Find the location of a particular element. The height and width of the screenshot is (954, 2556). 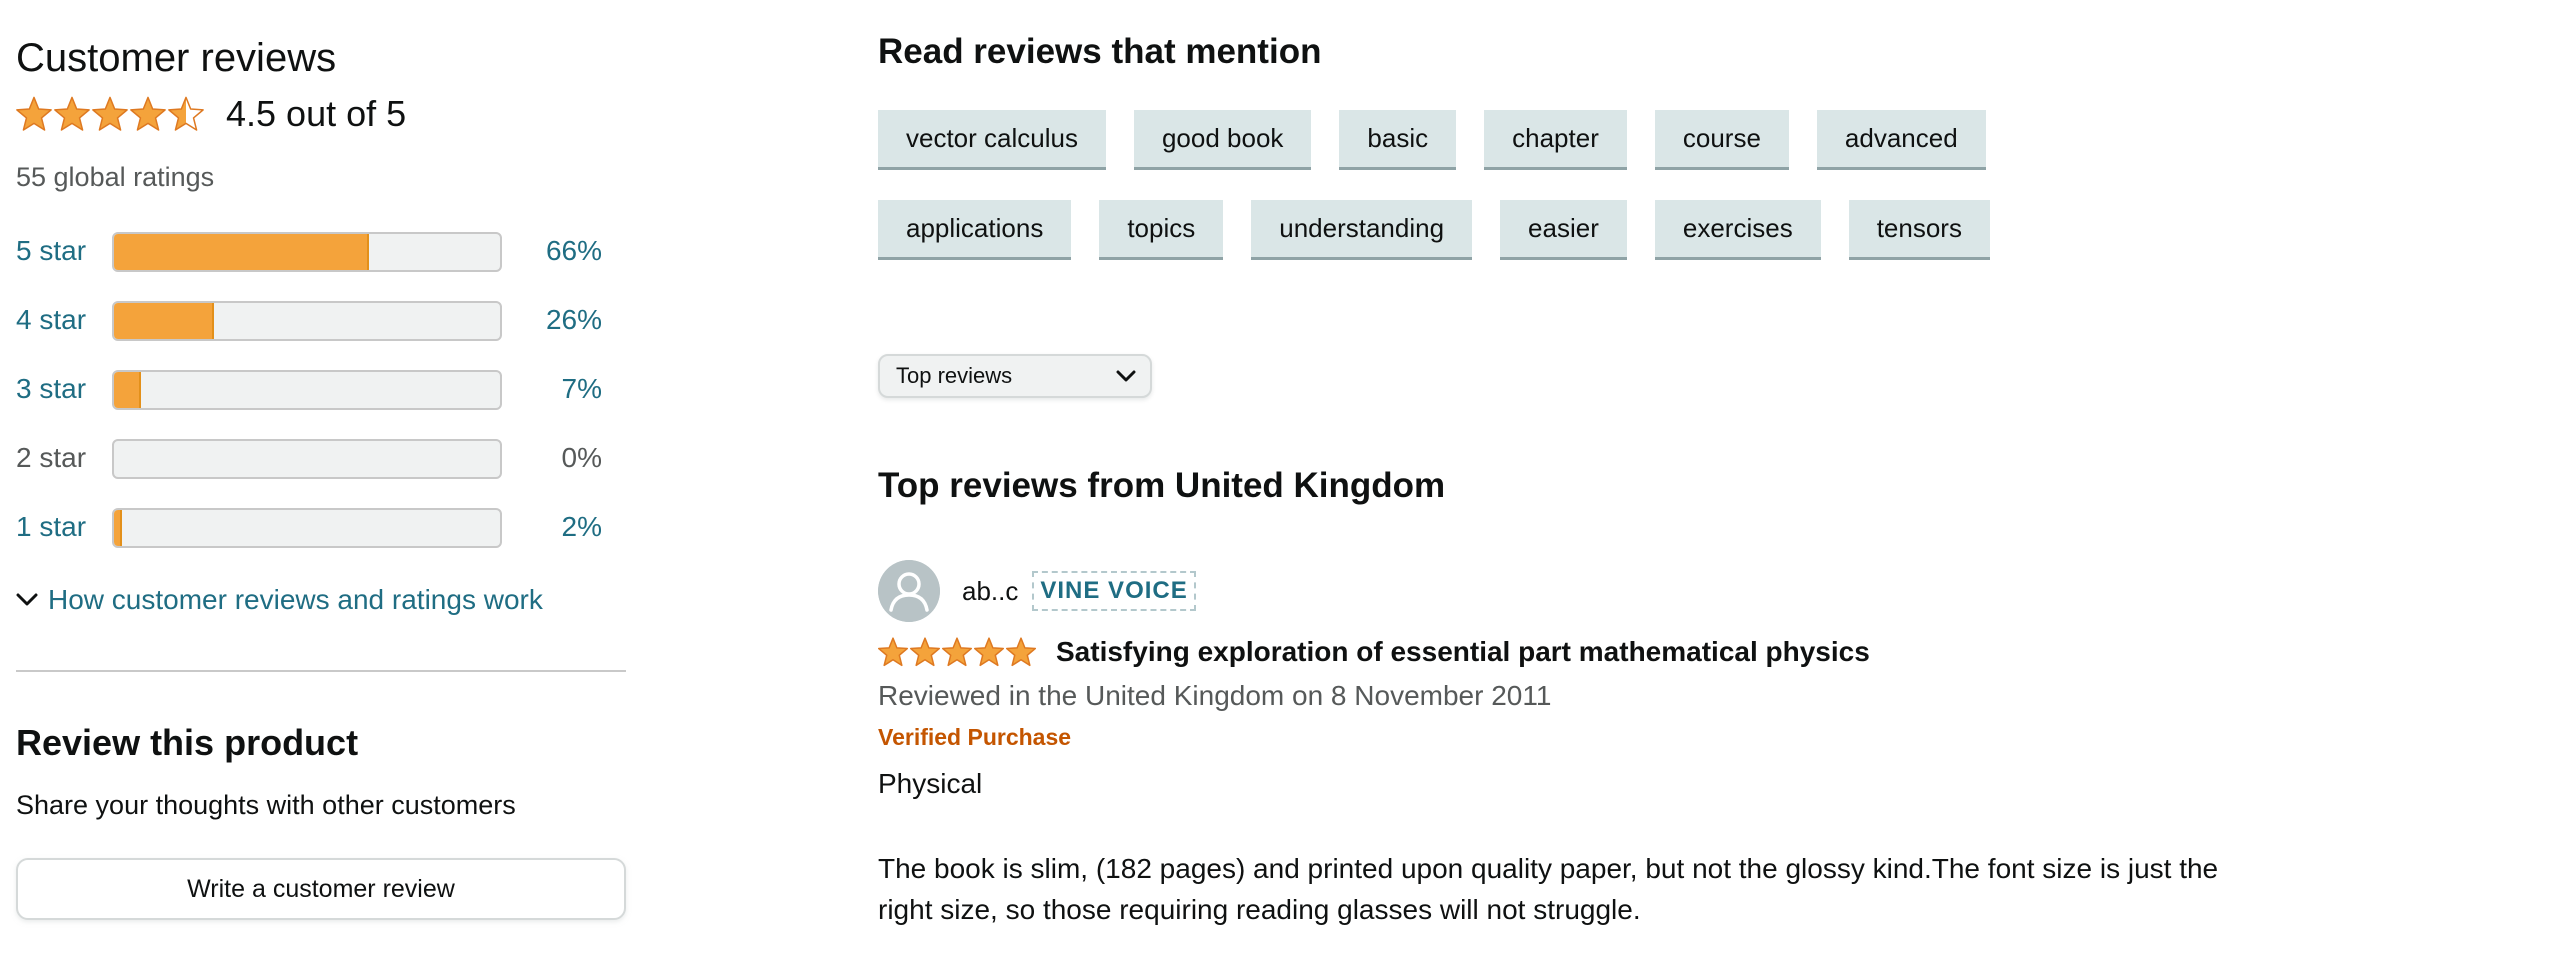

how-reviews-work-text: How customer reviews and ratings work is located at coordinates (295, 600).